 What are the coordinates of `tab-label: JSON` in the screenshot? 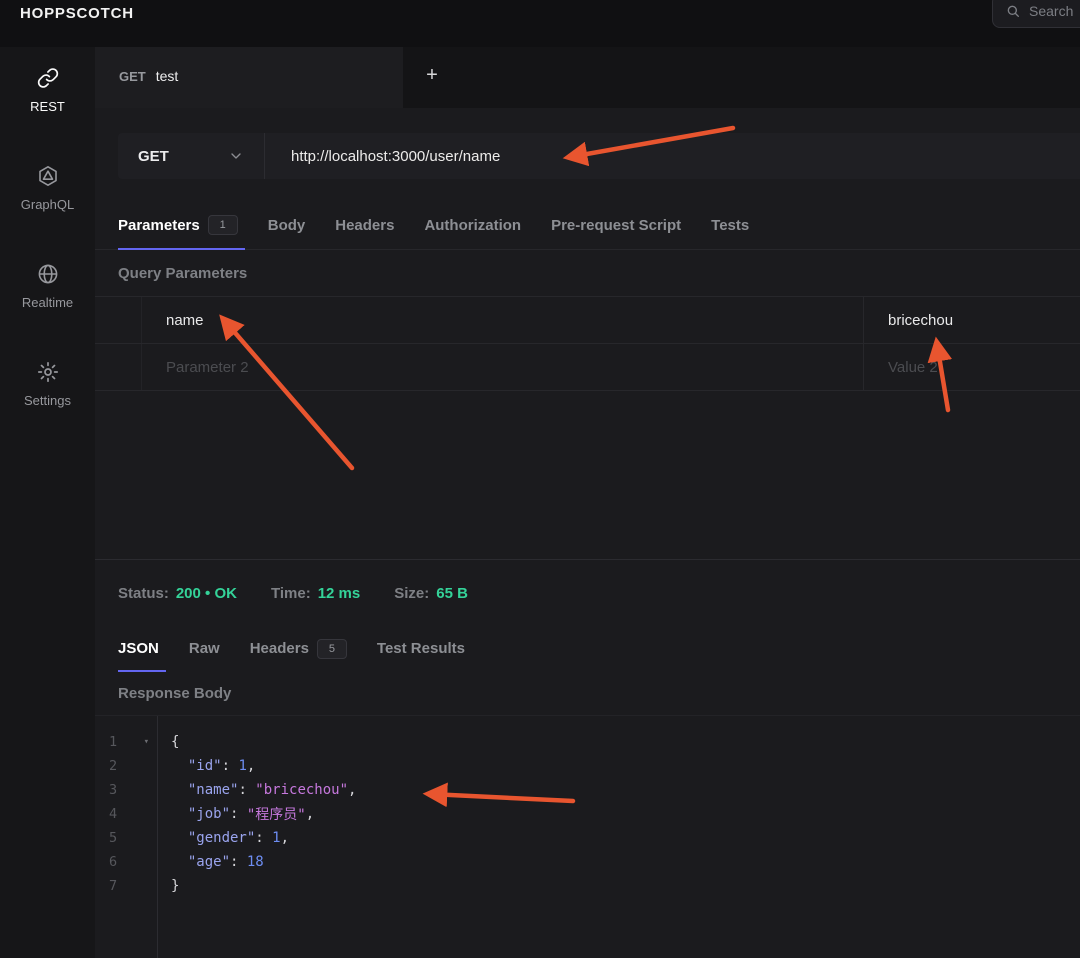 It's located at (138, 648).